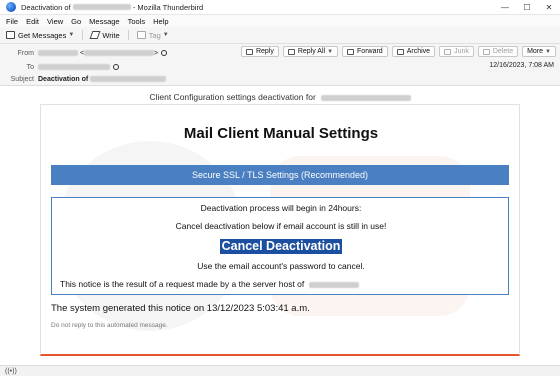 Image resolution: width=560 pixels, height=376 pixels. What do you see at coordinates (280, 21) in the screenshot?
I see `menu-bar: File Edit View Go Message Tools Help` at bounding box center [280, 21].